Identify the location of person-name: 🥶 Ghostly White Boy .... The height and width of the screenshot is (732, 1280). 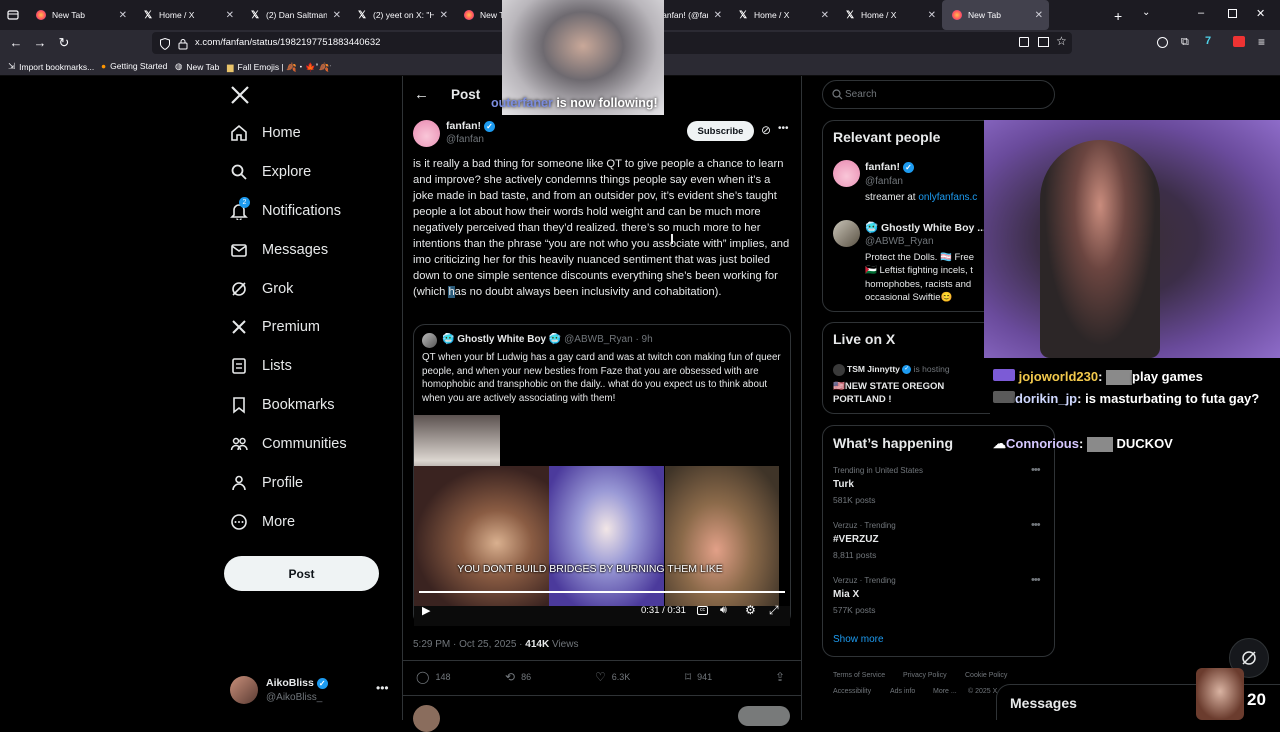
(925, 227).